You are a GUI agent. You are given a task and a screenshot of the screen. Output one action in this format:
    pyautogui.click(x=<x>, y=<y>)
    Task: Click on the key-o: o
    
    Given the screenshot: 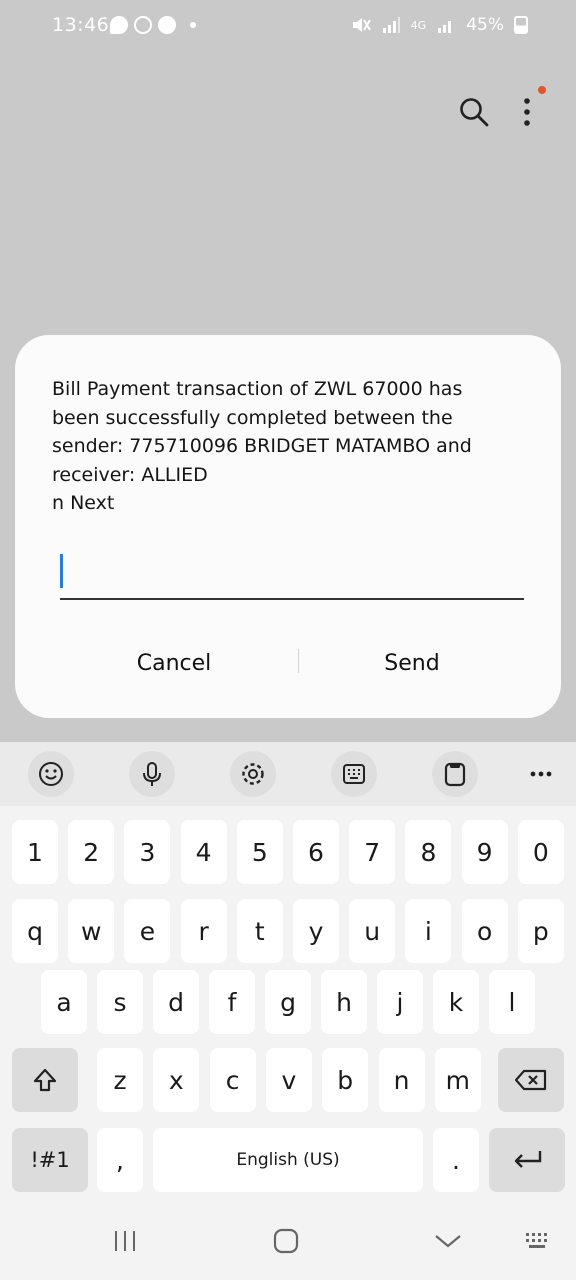 What is the action you would take?
    pyautogui.click(x=484, y=931)
    